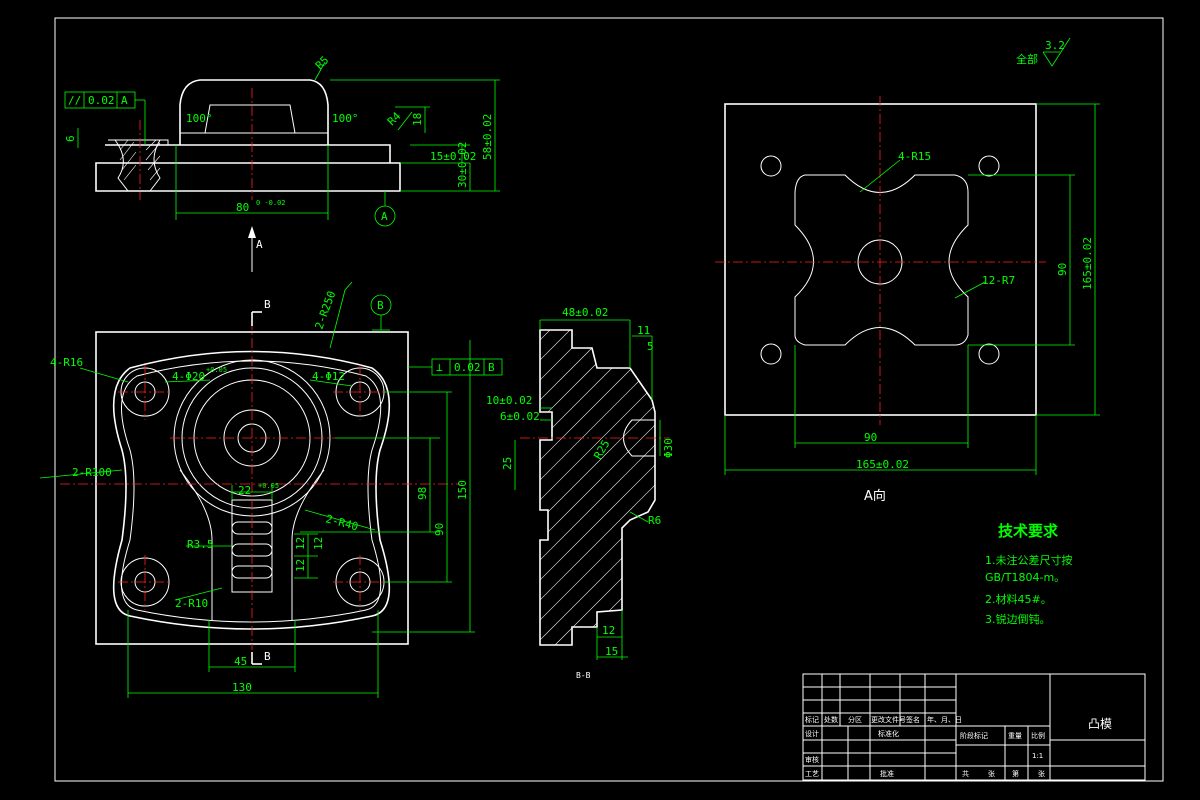 The image size is (1200, 800). What do you see at coordinates (439, 529) in the screenshot?
I see `dim-90: 90` at bounding box center [439, 529].